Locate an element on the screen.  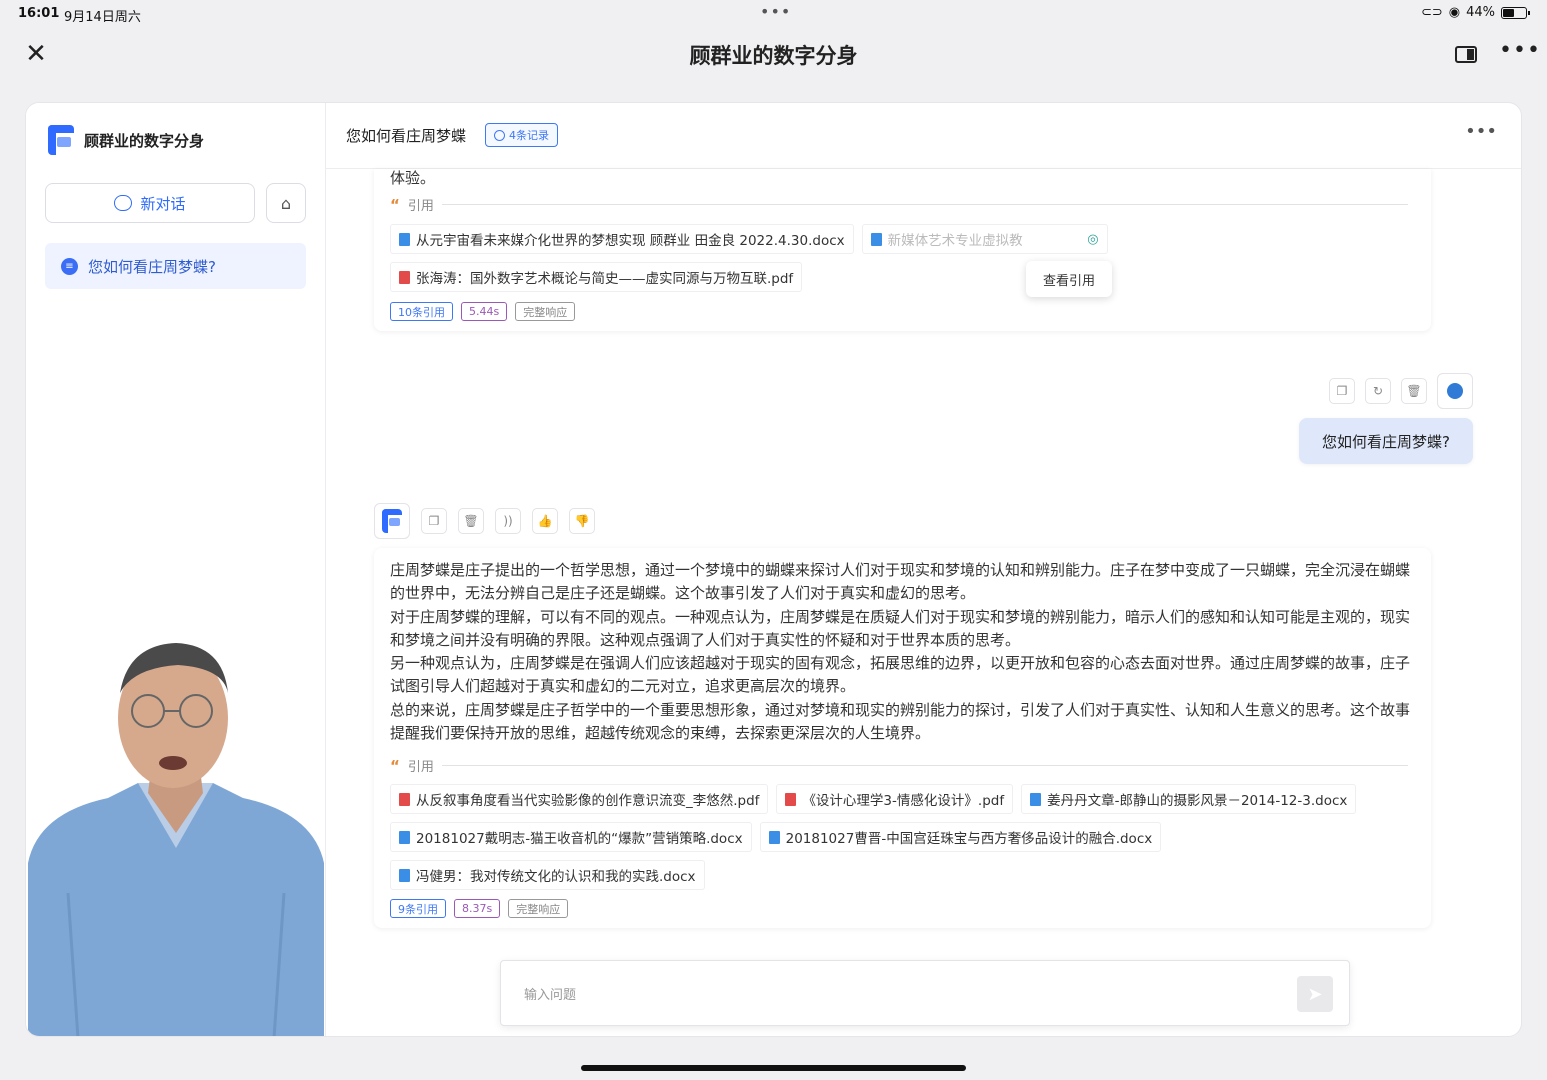
status-right: ⊂⊃ ◉ 44% is located at coordinates (1475, 12).